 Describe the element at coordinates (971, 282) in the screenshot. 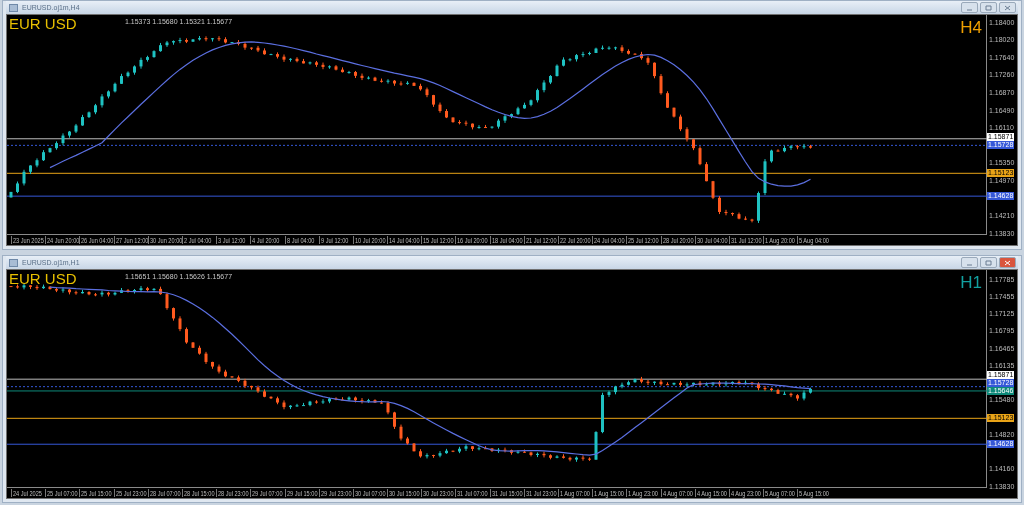

I see `timeframe-label: H1` at that location.